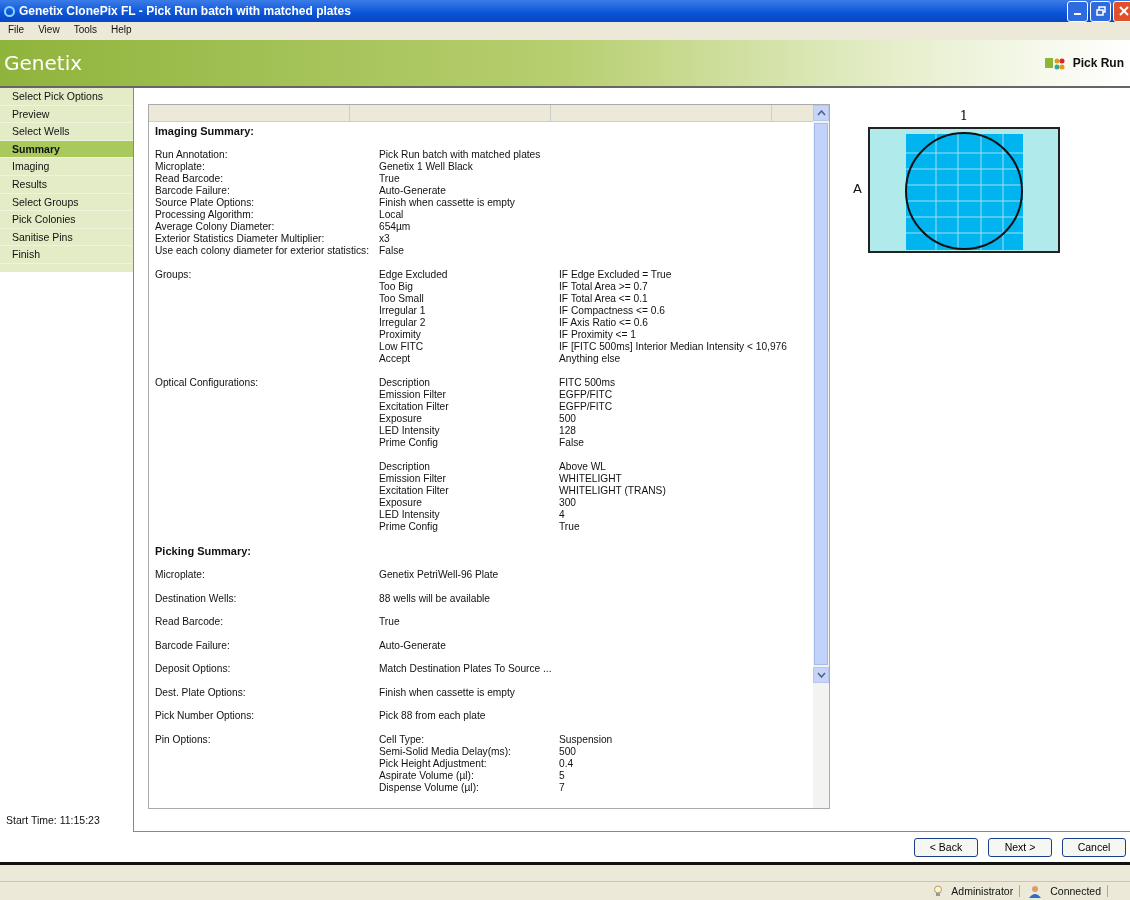 Image resolution: width=1130 pixels, height=900 pixels. What do you see at coordinates (180, 166) in the screenshot?
I see `field-label: Microplate:` at bounding box center [180, 166].